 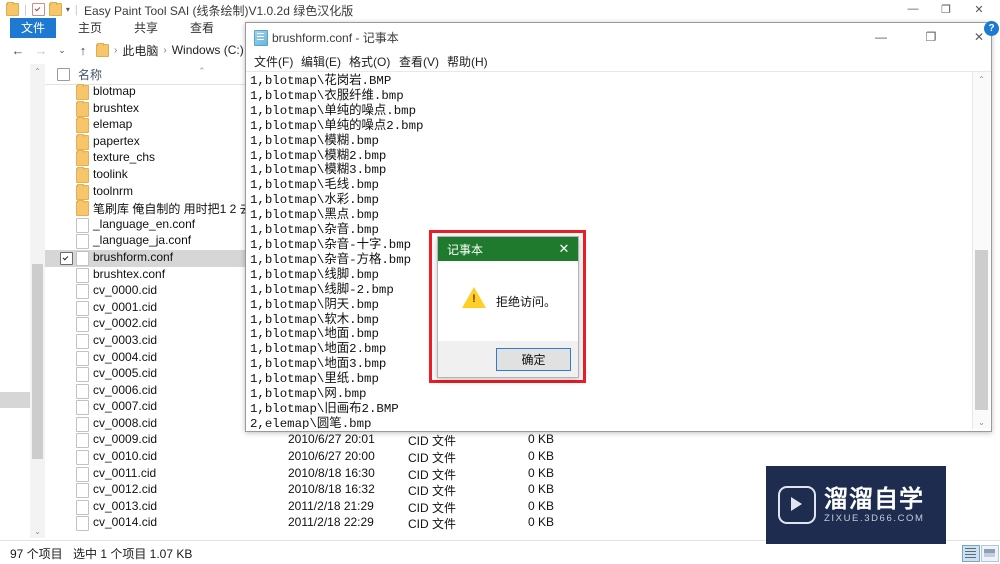 I want to click on dialog-close-button: ✕, so click(x=564, y=249).